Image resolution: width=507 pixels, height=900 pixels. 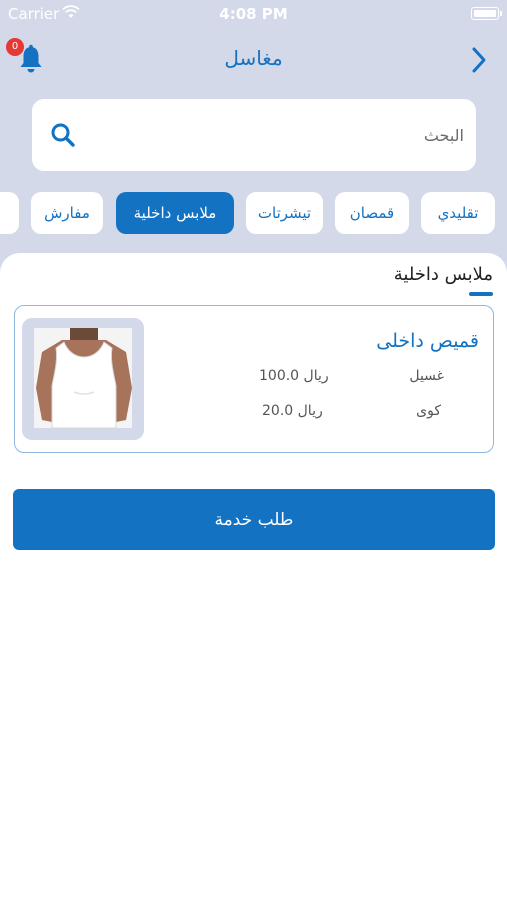 I want to click on chip-label: ملابس داخلية, so click(x=175, y=213).